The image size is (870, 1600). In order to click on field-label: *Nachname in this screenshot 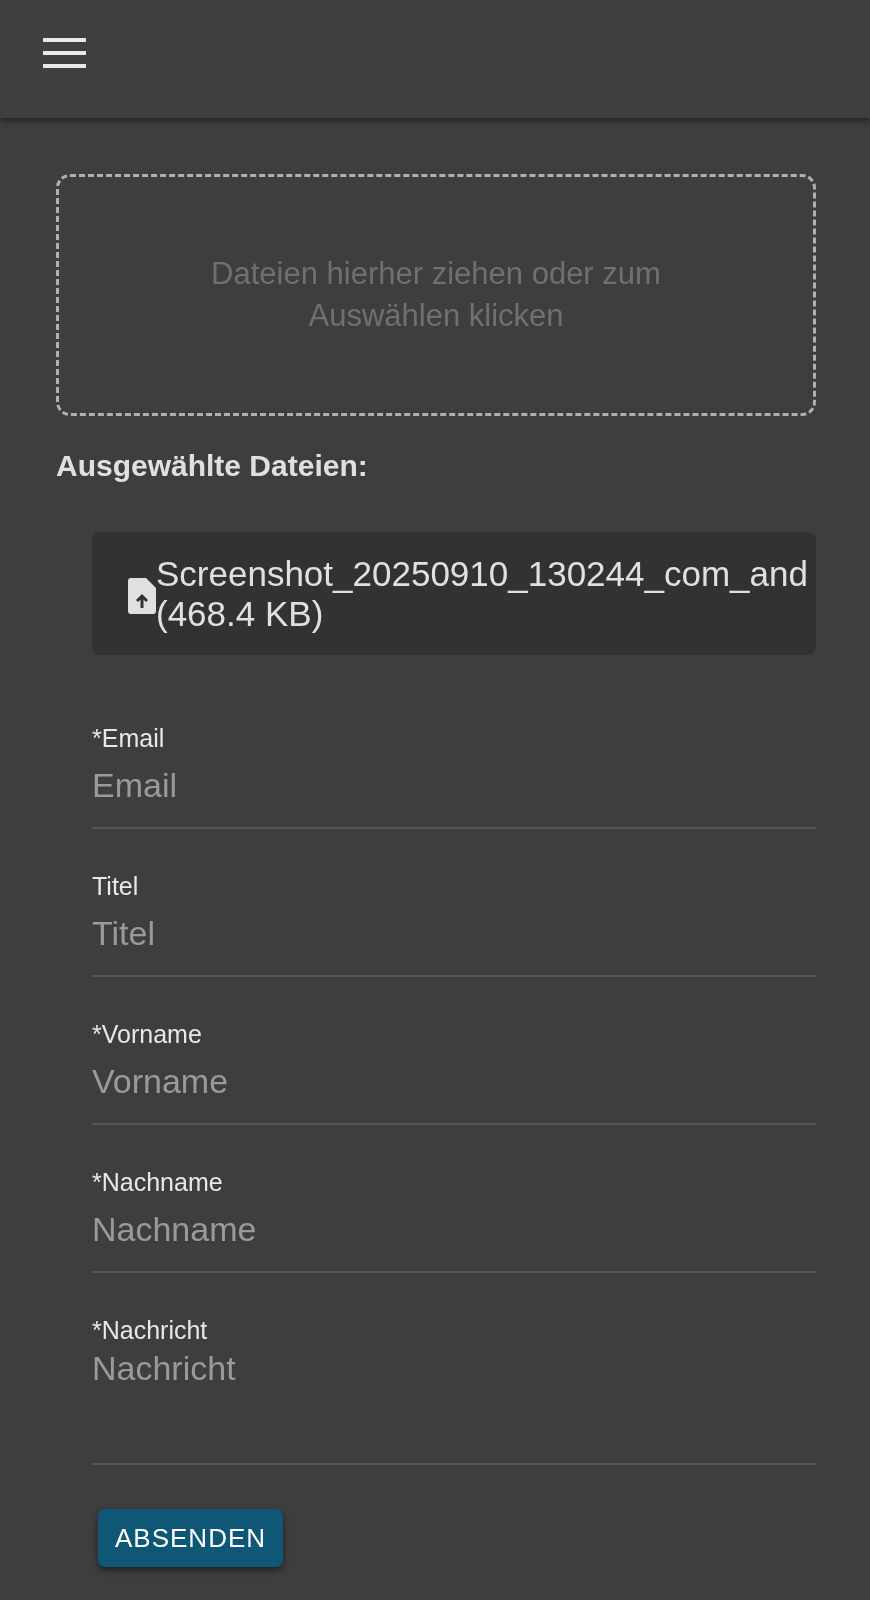, I will do `click(158, 1182)`.